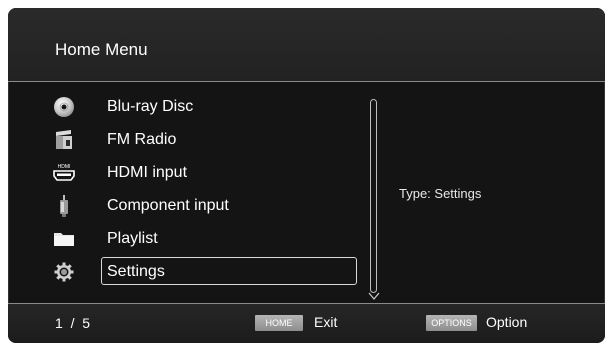 Image resolution: width=610 pixels, height=349 pixels. I want to click on option-action-label: Option, so click(507, 322).